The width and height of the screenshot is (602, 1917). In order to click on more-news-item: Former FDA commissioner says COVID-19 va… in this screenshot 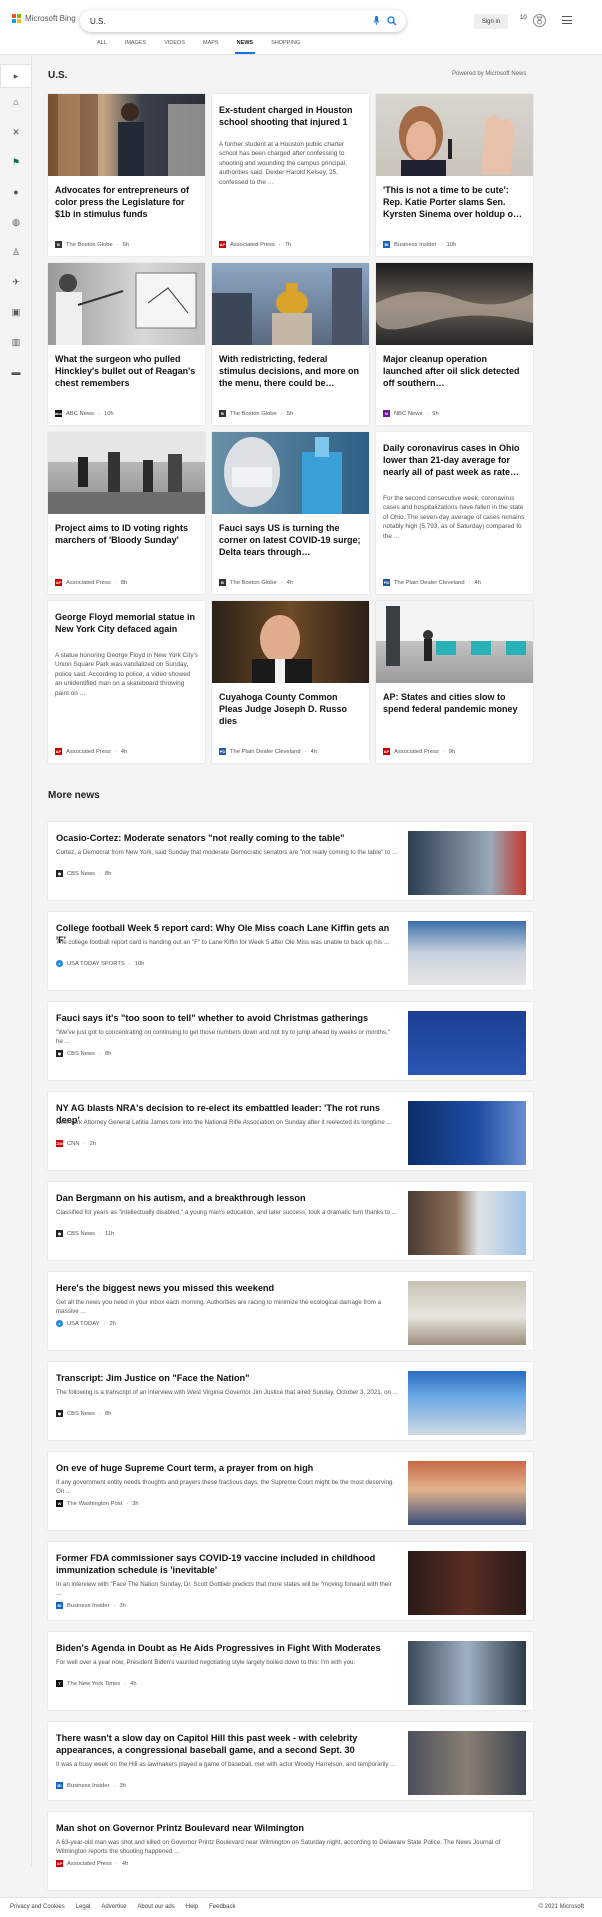, I will do `click(290, 1581)`.